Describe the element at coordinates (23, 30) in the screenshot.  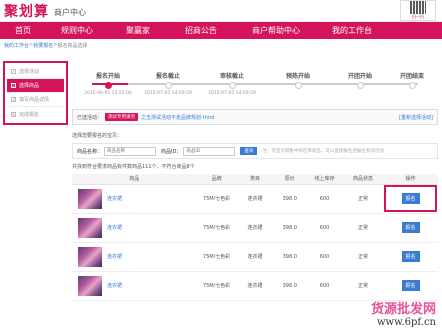
I see `nav-home: 首页` at that location.